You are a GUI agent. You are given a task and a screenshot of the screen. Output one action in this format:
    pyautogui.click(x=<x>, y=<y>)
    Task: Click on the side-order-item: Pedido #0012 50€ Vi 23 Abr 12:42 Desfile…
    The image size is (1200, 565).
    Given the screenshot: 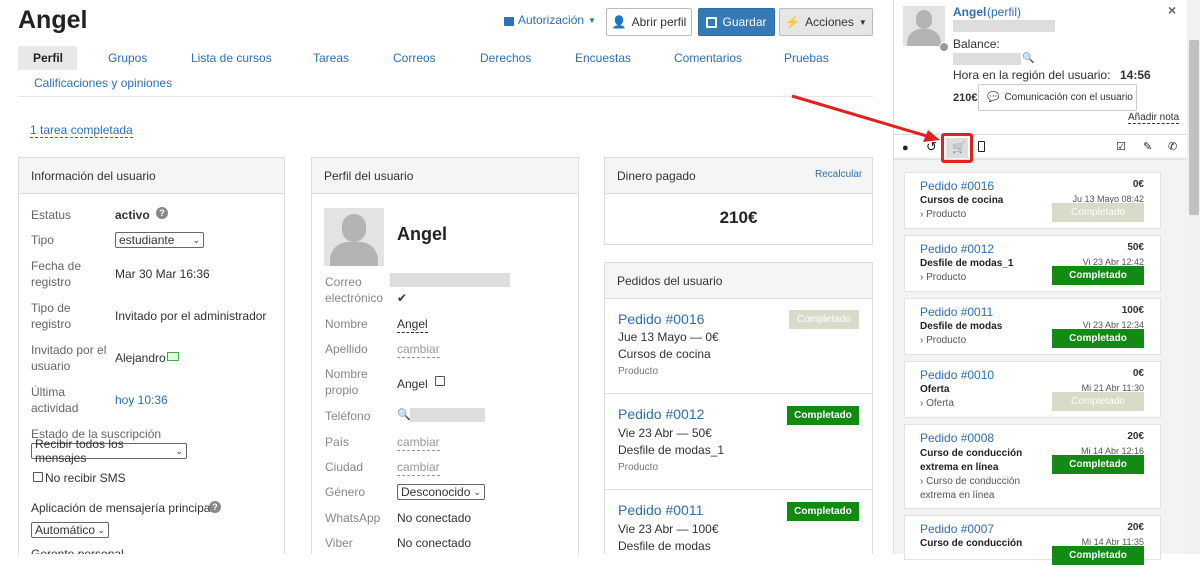 What is the action you would take?
    pyautogui.click(x=1032, y=263)
    